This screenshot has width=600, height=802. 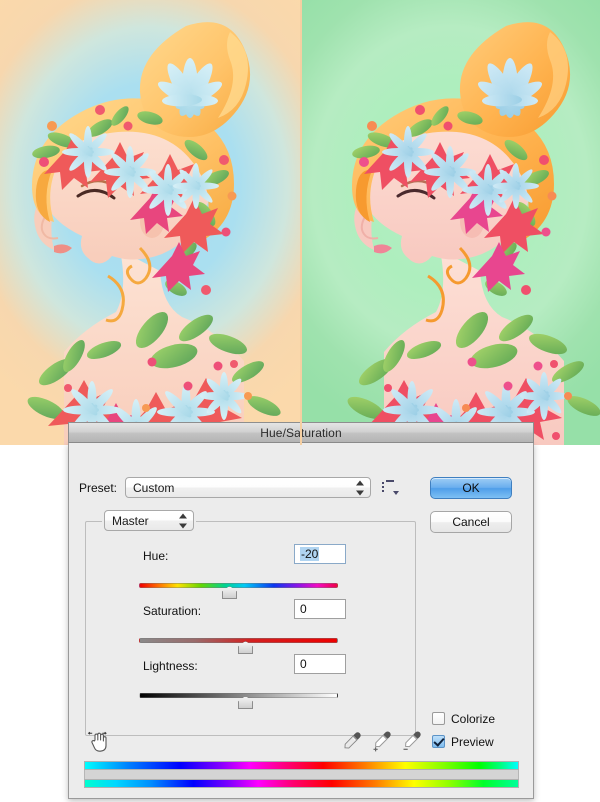 I want to click on hue-range-bar-result, so click(x=301, y=783).